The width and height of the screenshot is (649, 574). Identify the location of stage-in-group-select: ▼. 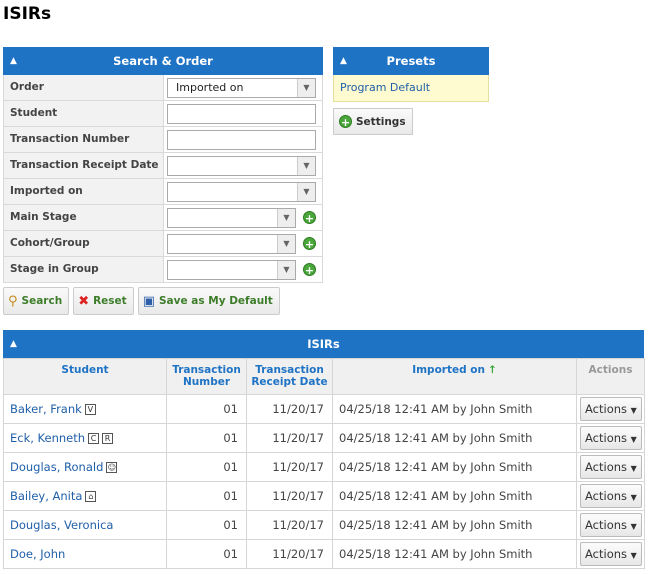
(231, 269).